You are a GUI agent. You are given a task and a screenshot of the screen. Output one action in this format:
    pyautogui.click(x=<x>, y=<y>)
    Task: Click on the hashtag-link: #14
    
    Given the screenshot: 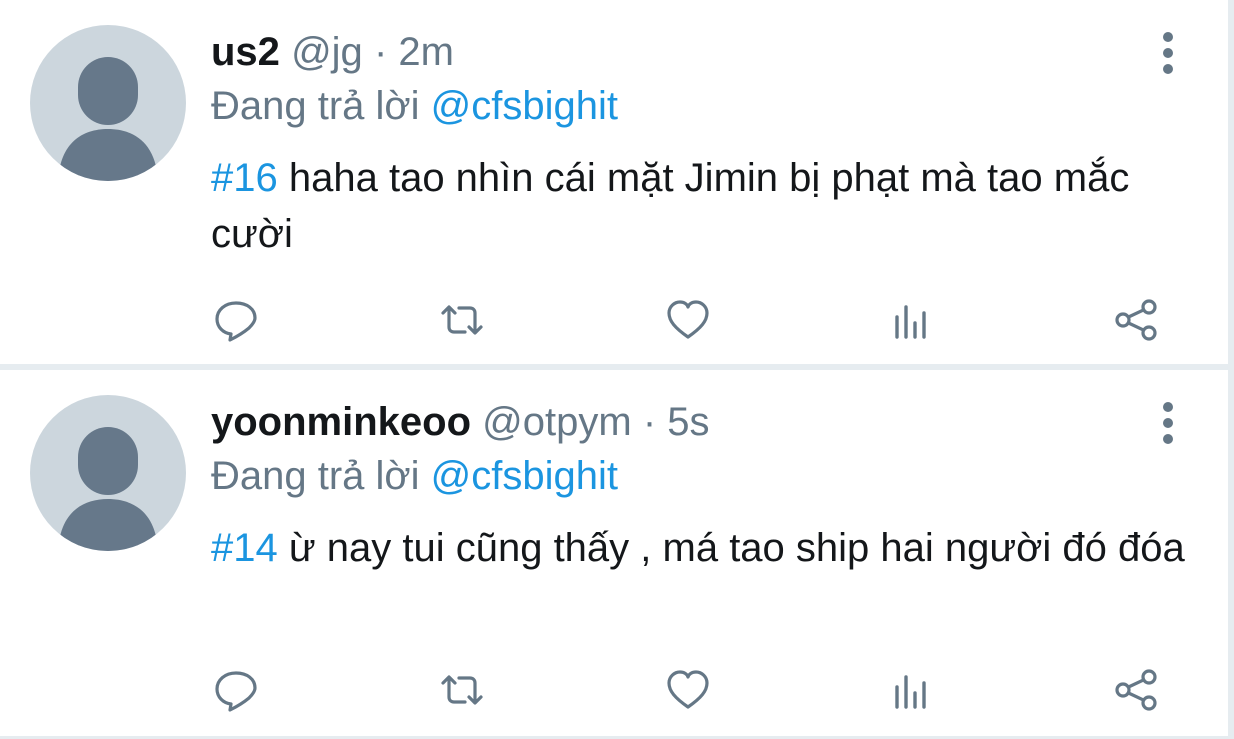 What is the action you would take?
    pyautogui.click(x=244, y=548)
    